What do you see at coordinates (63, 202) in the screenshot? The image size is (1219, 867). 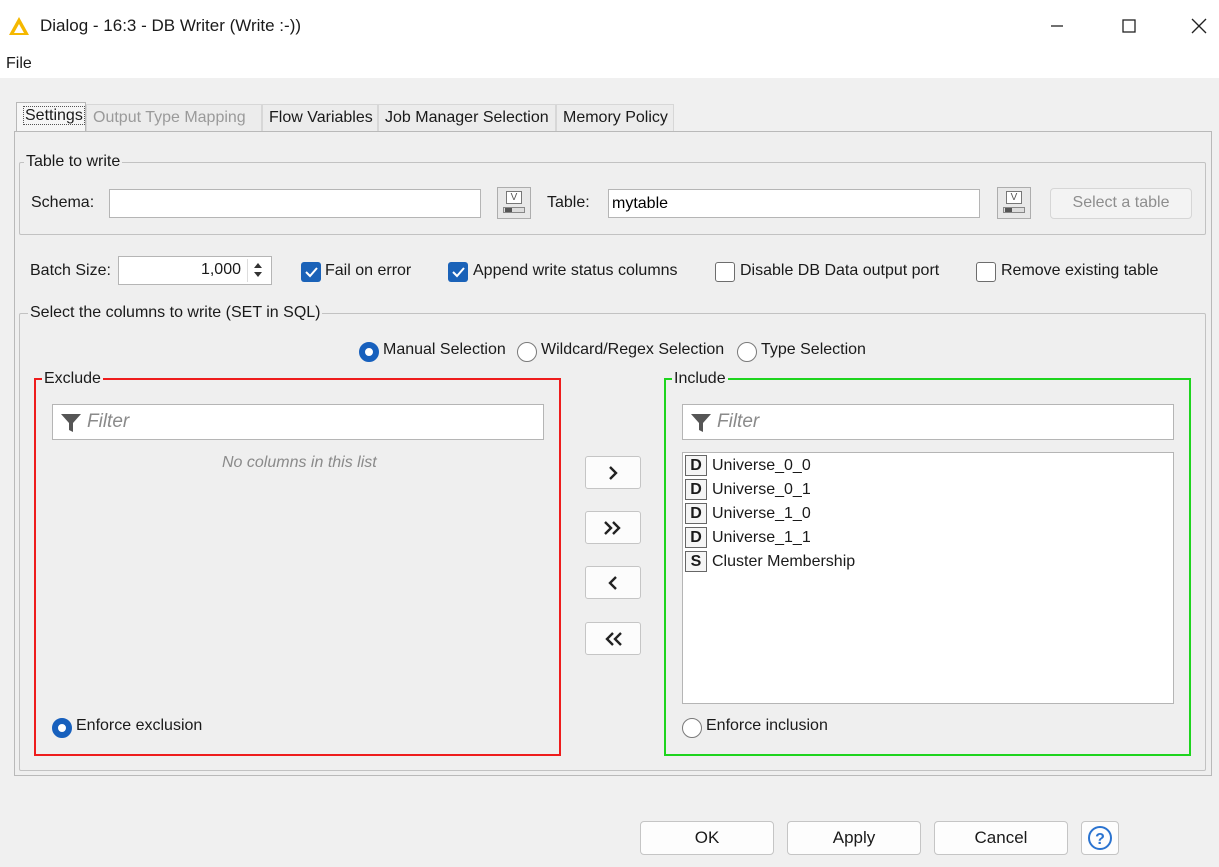 I see `schema-label: Schema:` at bounding box center [63, 202].